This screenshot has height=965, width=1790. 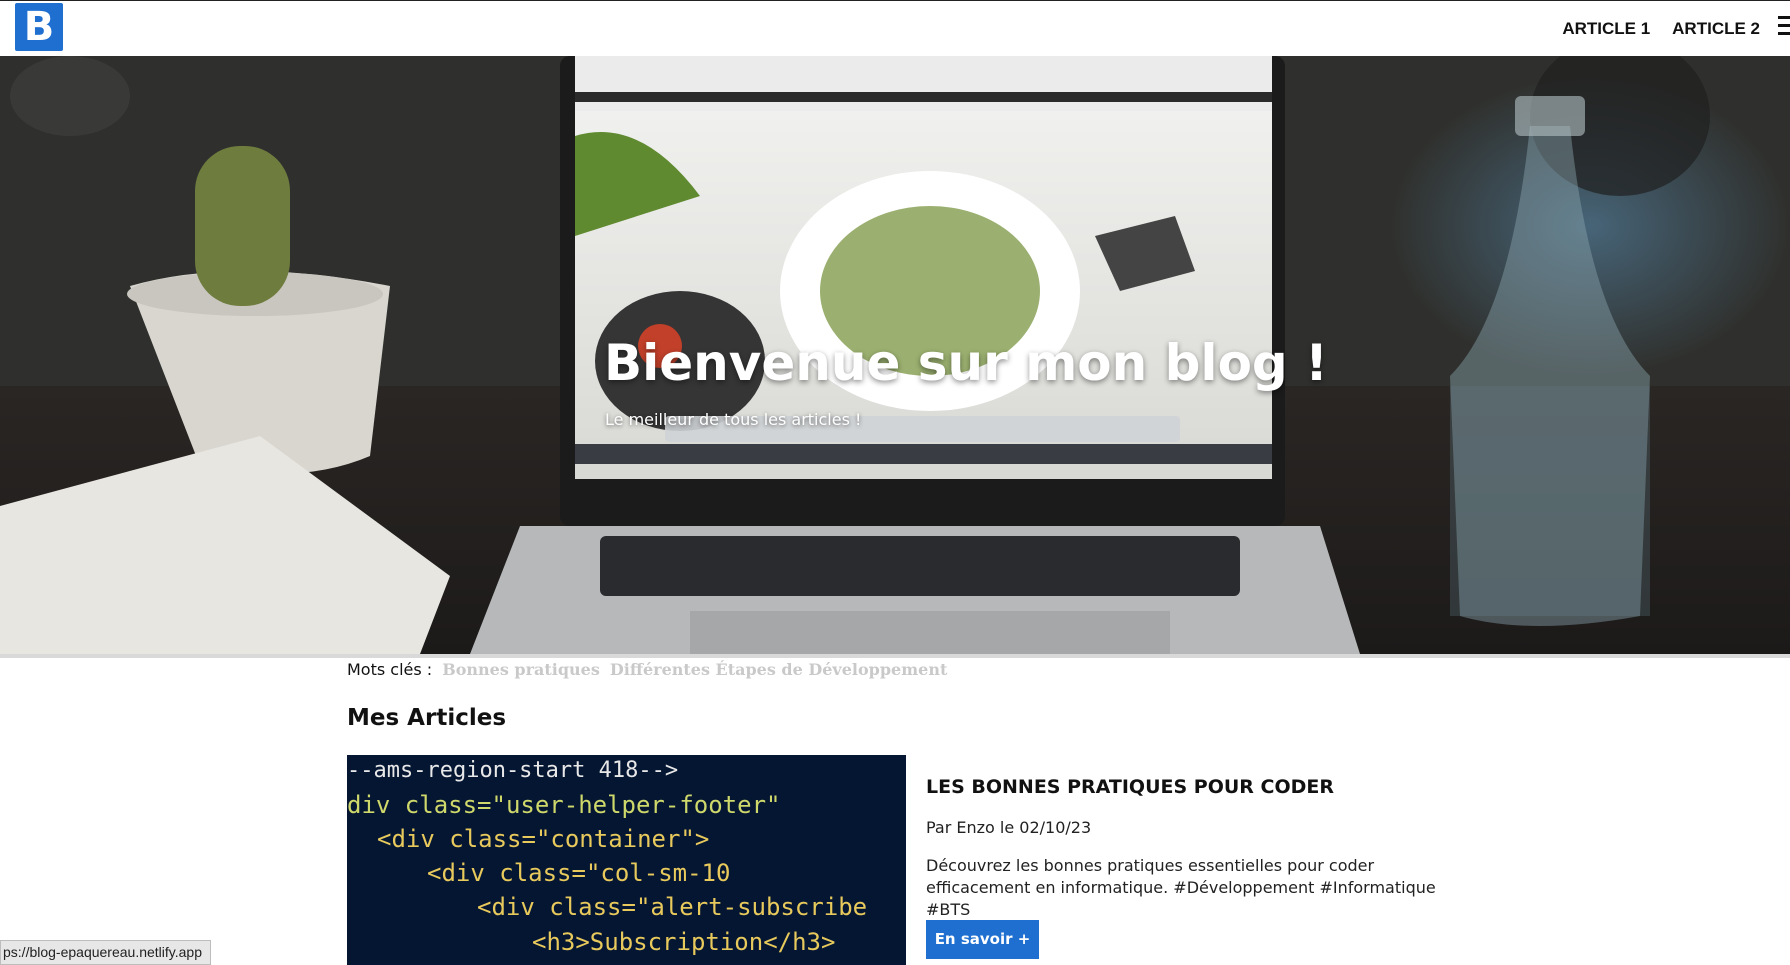 I want to click on tag-bonnes-pratiques: Bonnes pratiques, so click(x=521, y=669).